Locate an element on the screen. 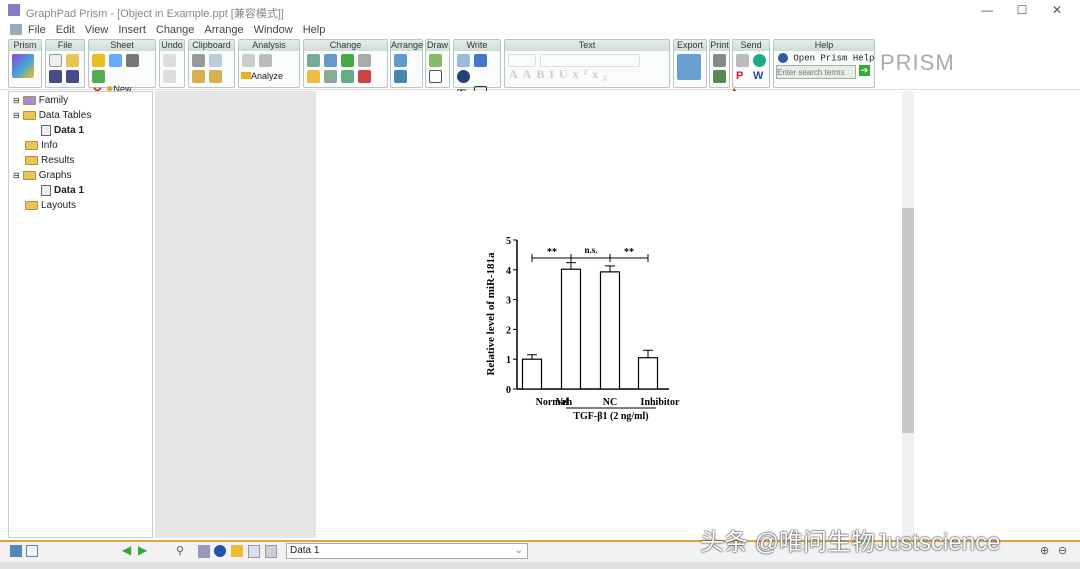  save-as-icon is located at coordinates (72, 76).